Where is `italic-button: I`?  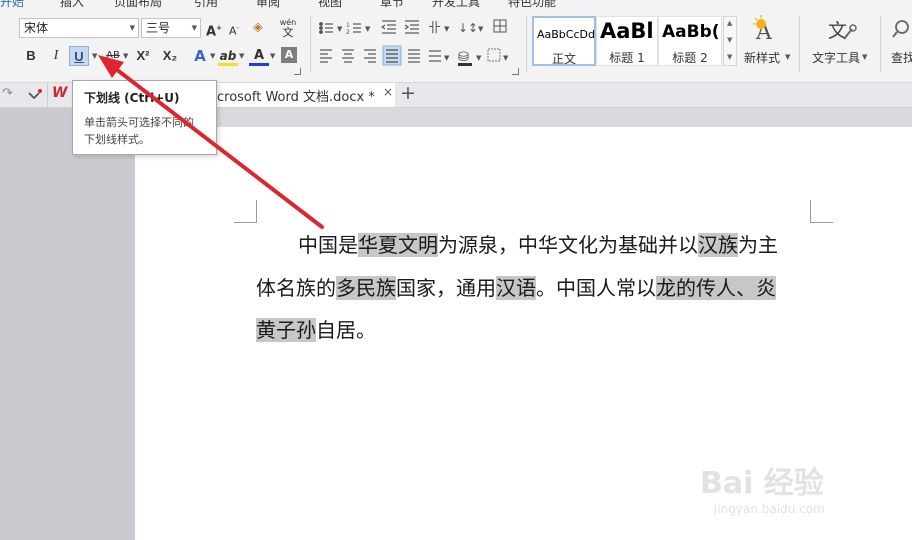 italic-button: I is located at coordinates (56, 56).